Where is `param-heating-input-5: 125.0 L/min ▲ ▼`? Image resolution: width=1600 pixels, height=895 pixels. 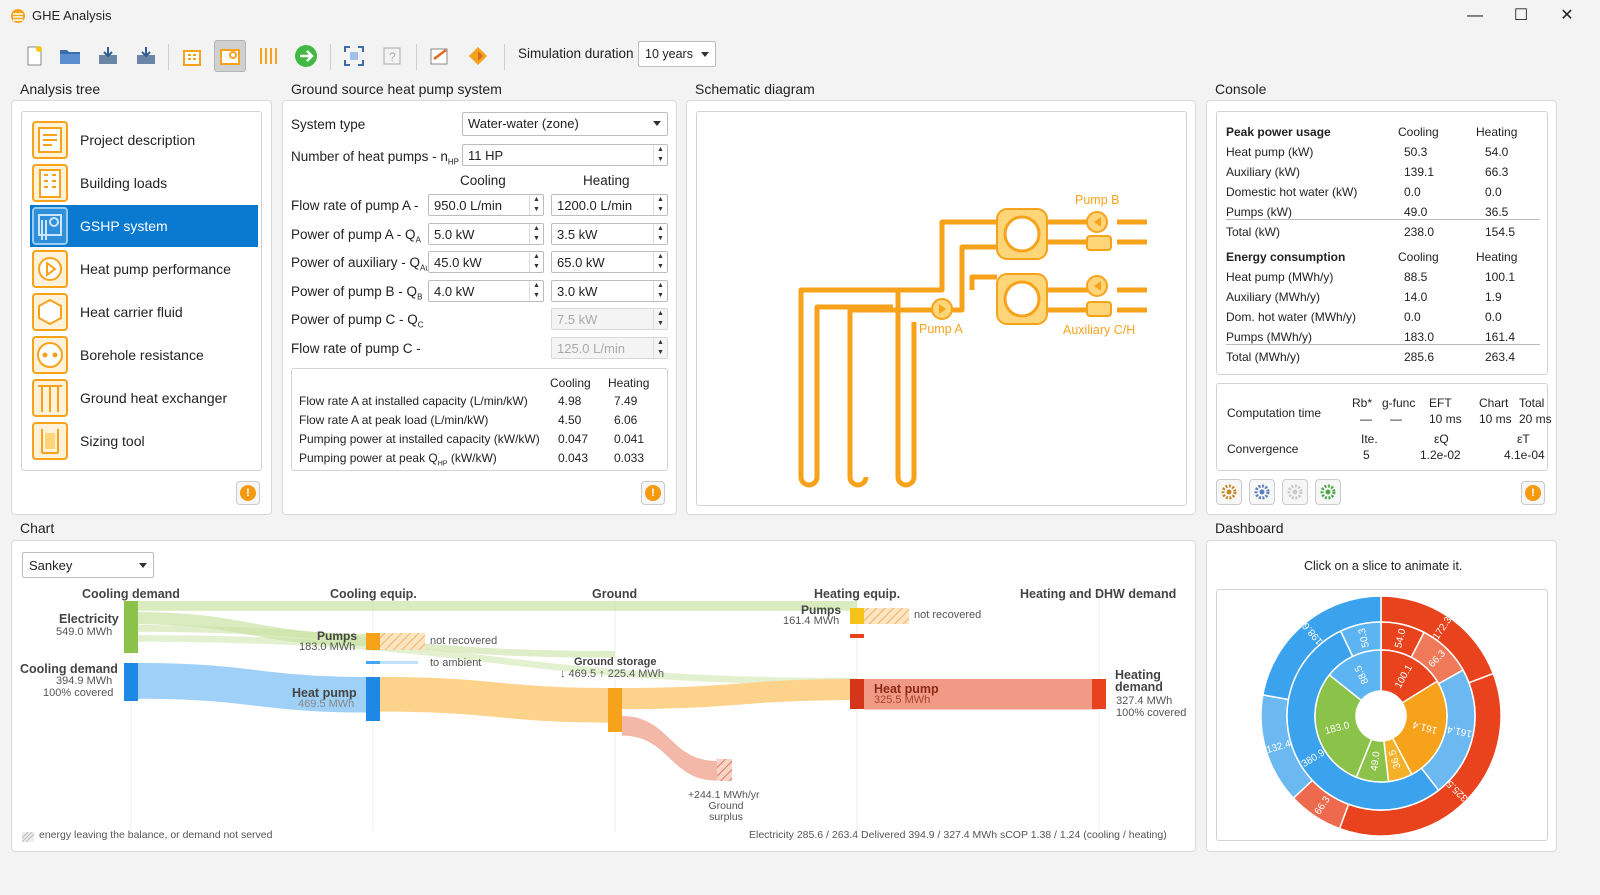
param-heating-input-5: 125.0 L/min ▲ ▼ is located at coordinates (609, 347).